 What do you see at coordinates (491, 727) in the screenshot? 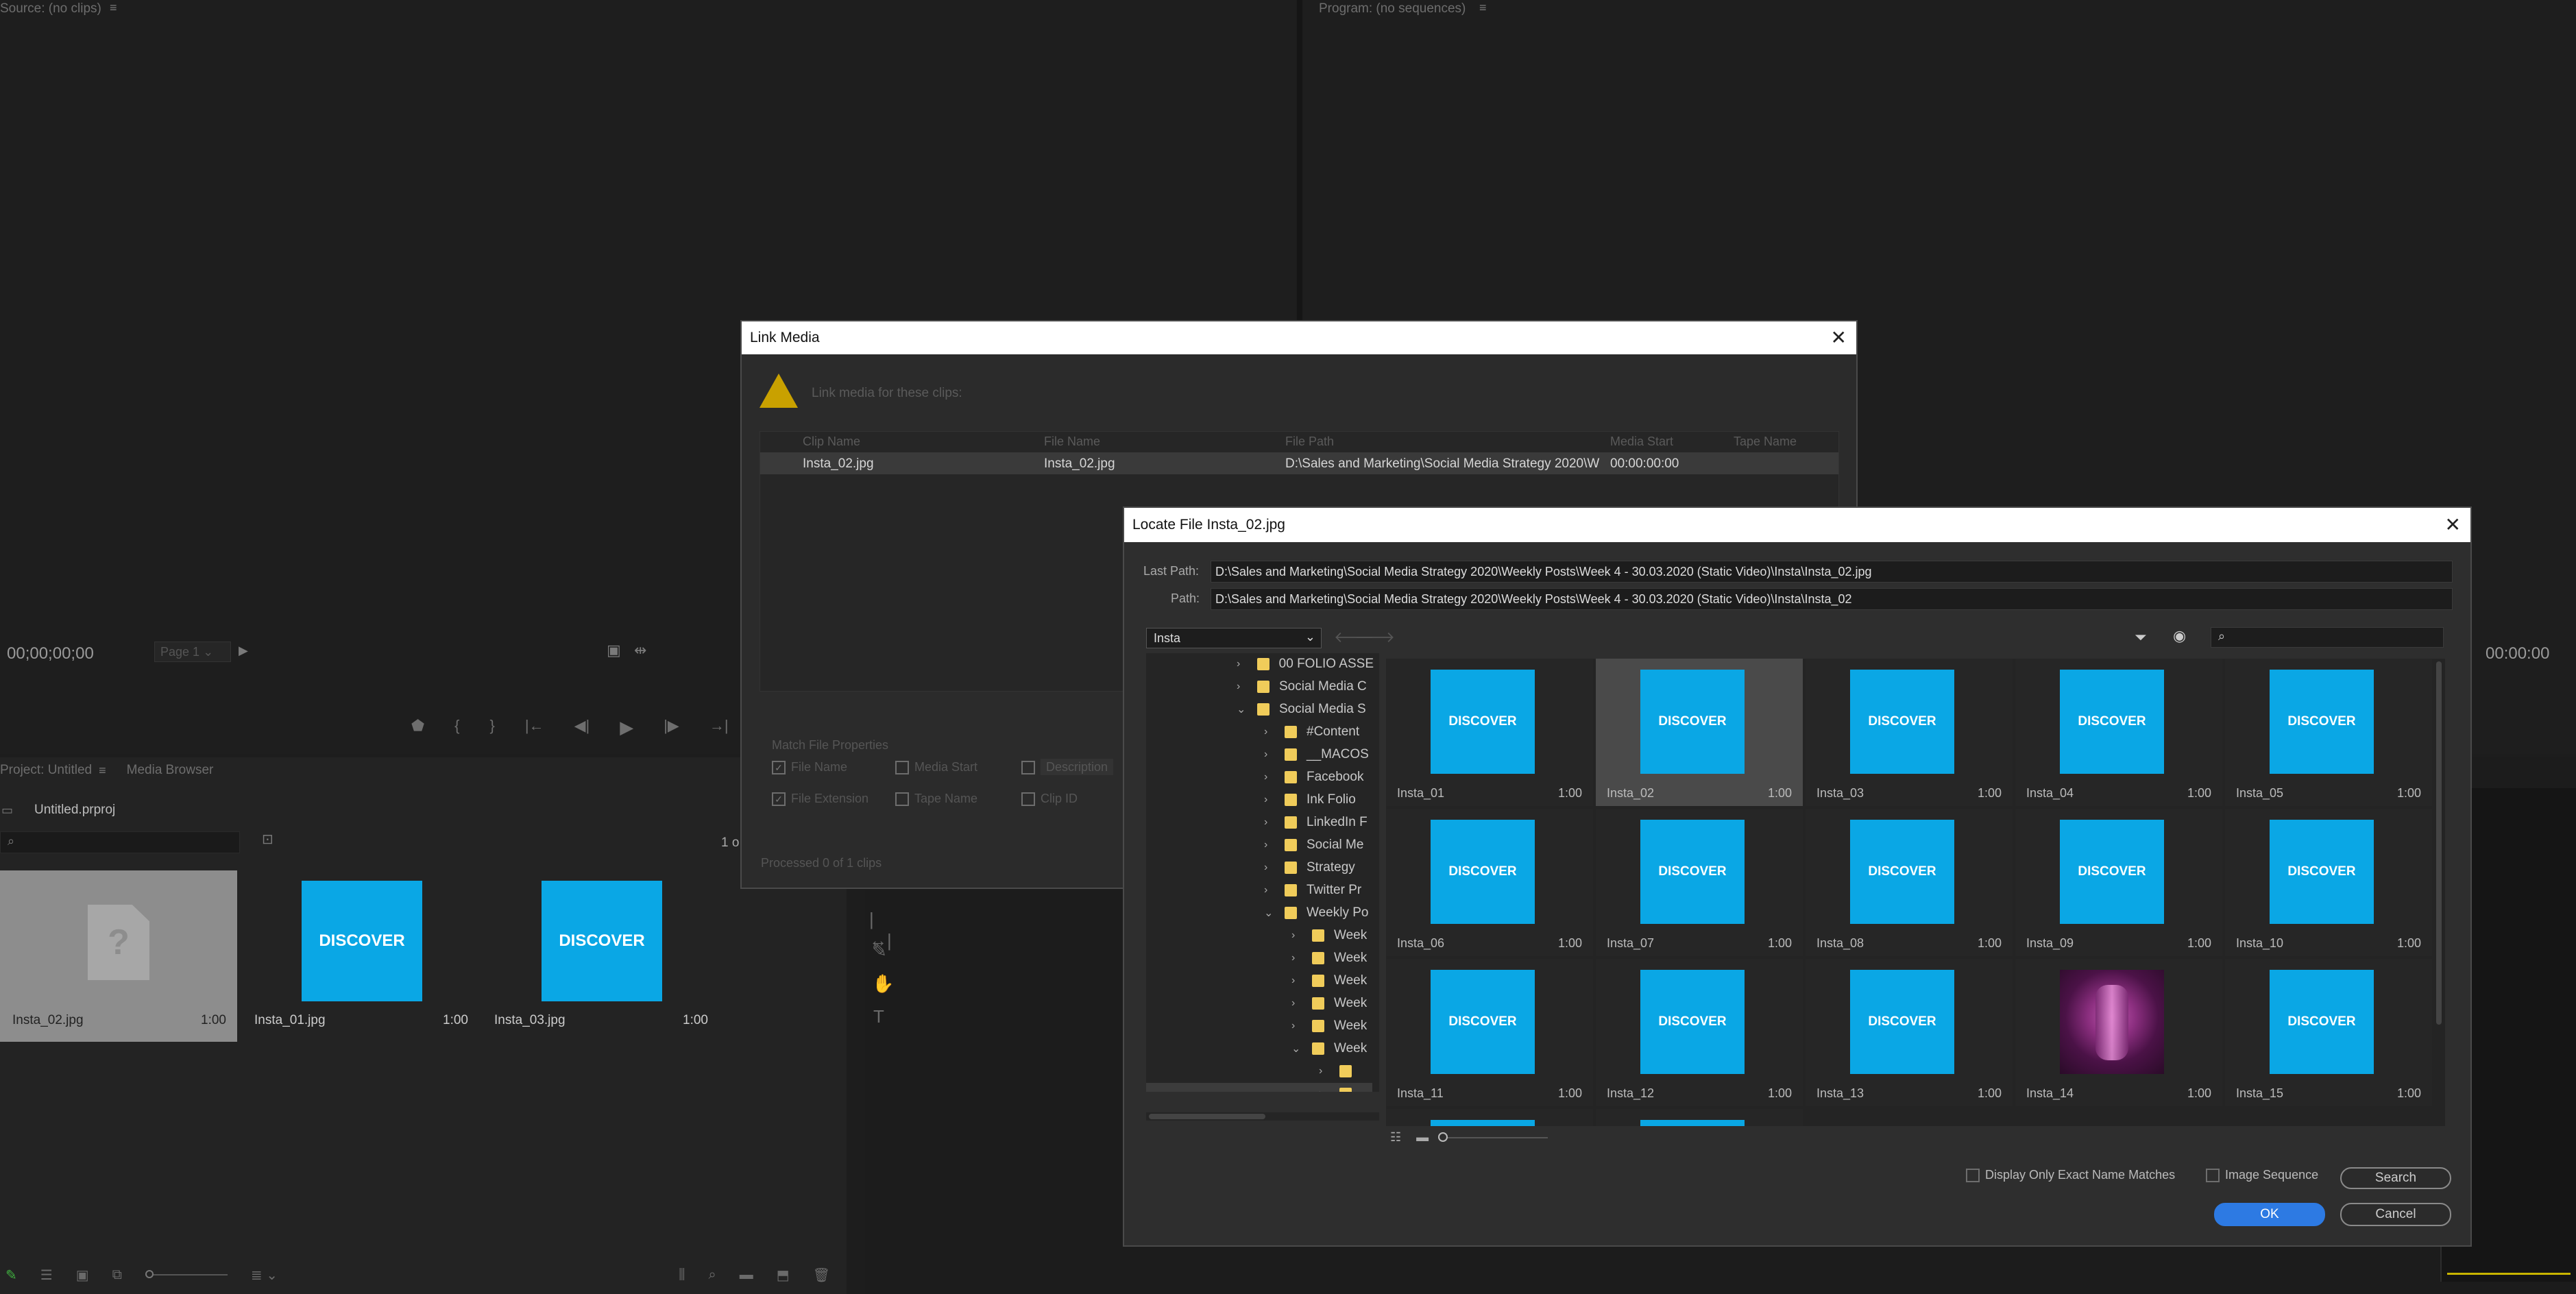
I see `mark-out-icon: }` at bounding box center [491, 727].